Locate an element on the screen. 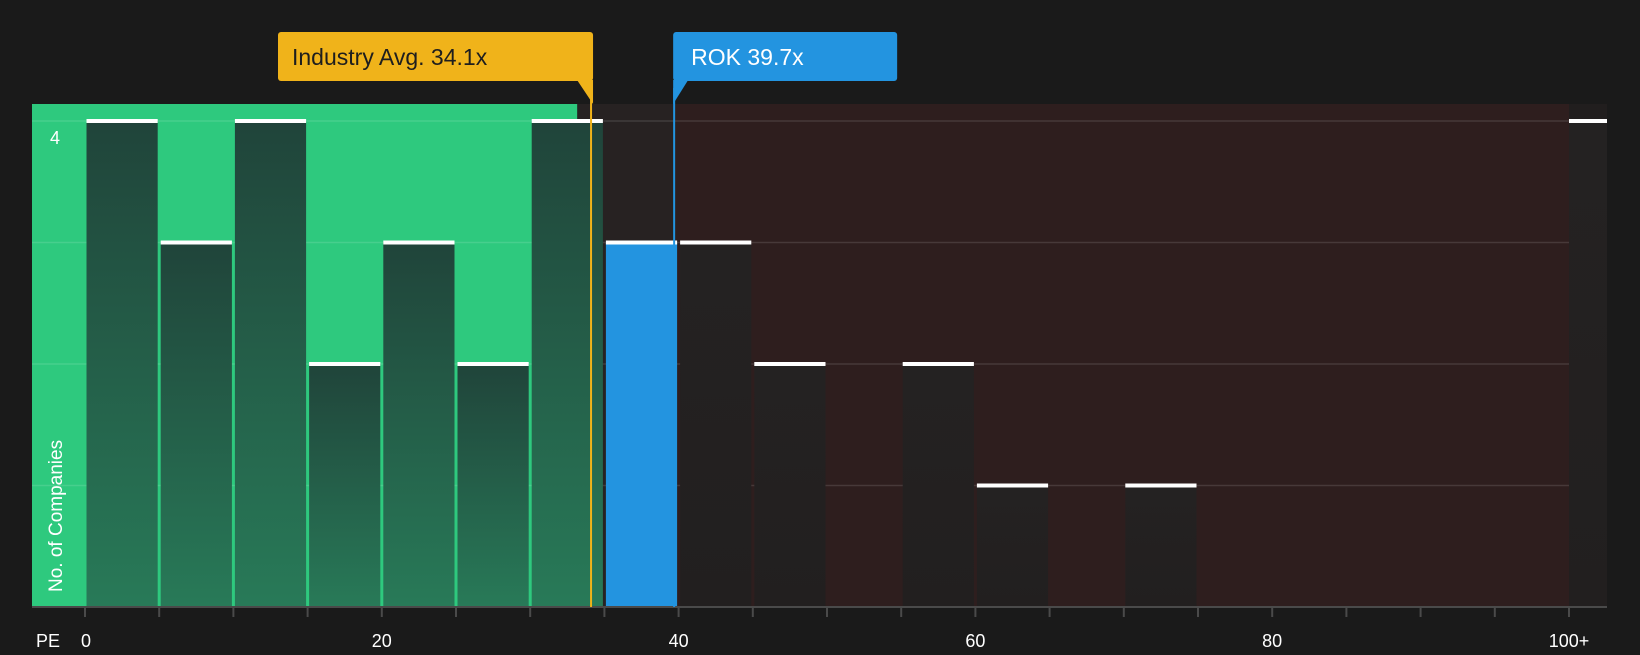 The image size is (1640, 655). x-tick-label: 20 is located at coordinates (382, 640).